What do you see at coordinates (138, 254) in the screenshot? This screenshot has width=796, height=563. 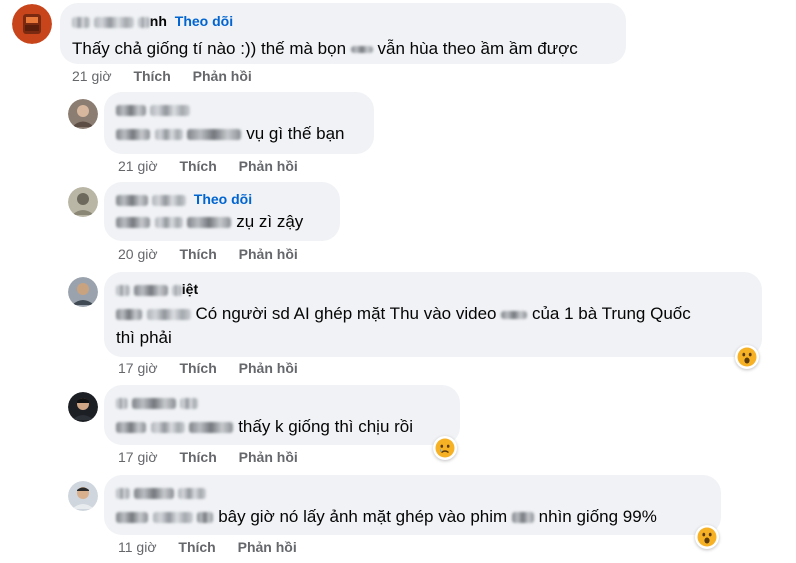 I see `timestamp: 20 giờ` at bounding box center [138, 254].